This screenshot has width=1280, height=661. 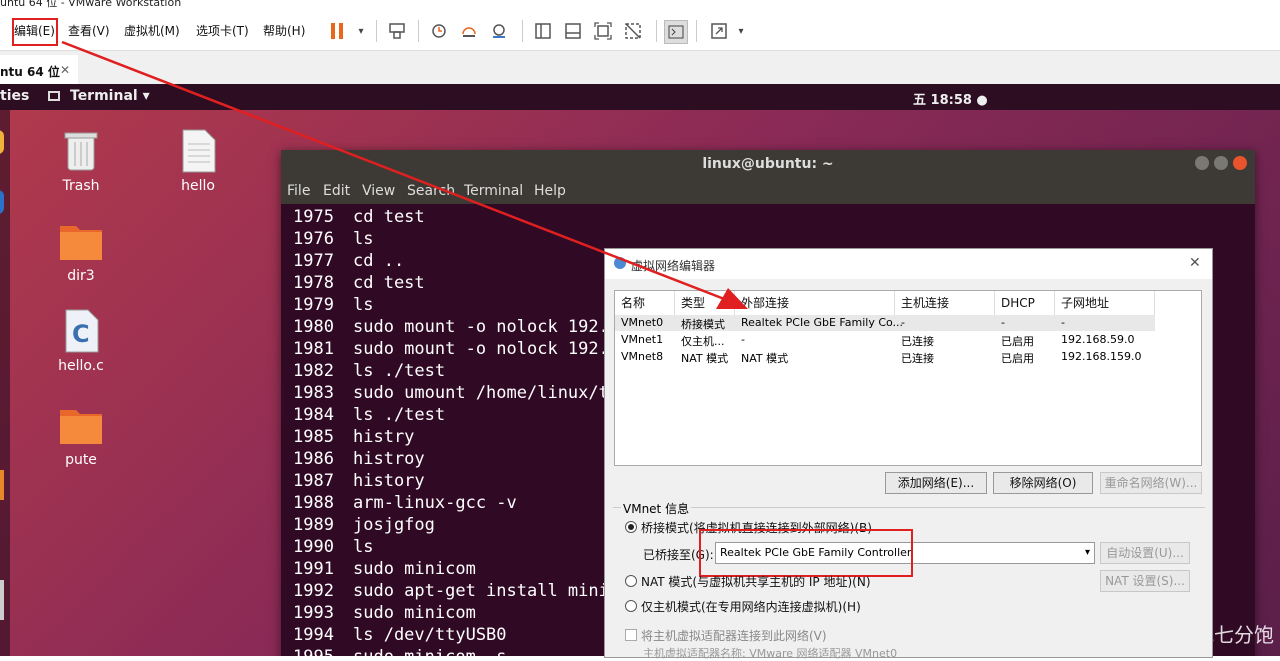 I want to click on desktop-icon-pute: pute, so click(x=81, y=435).